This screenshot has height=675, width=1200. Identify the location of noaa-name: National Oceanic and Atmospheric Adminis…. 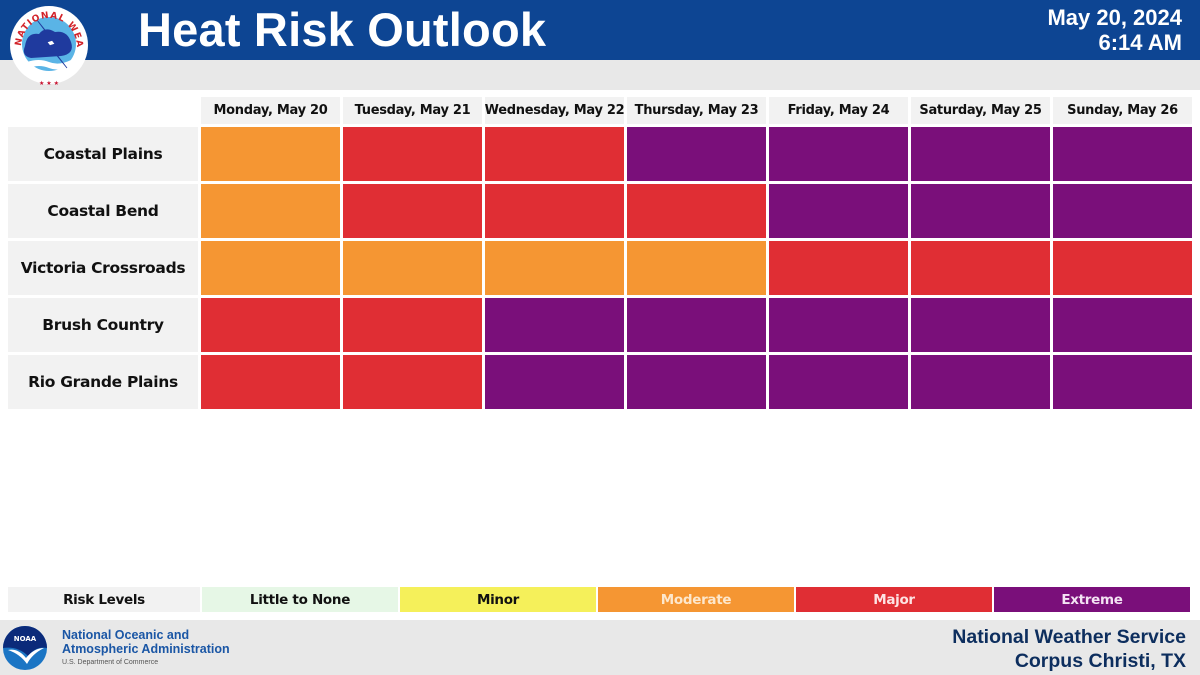
(146, 642).